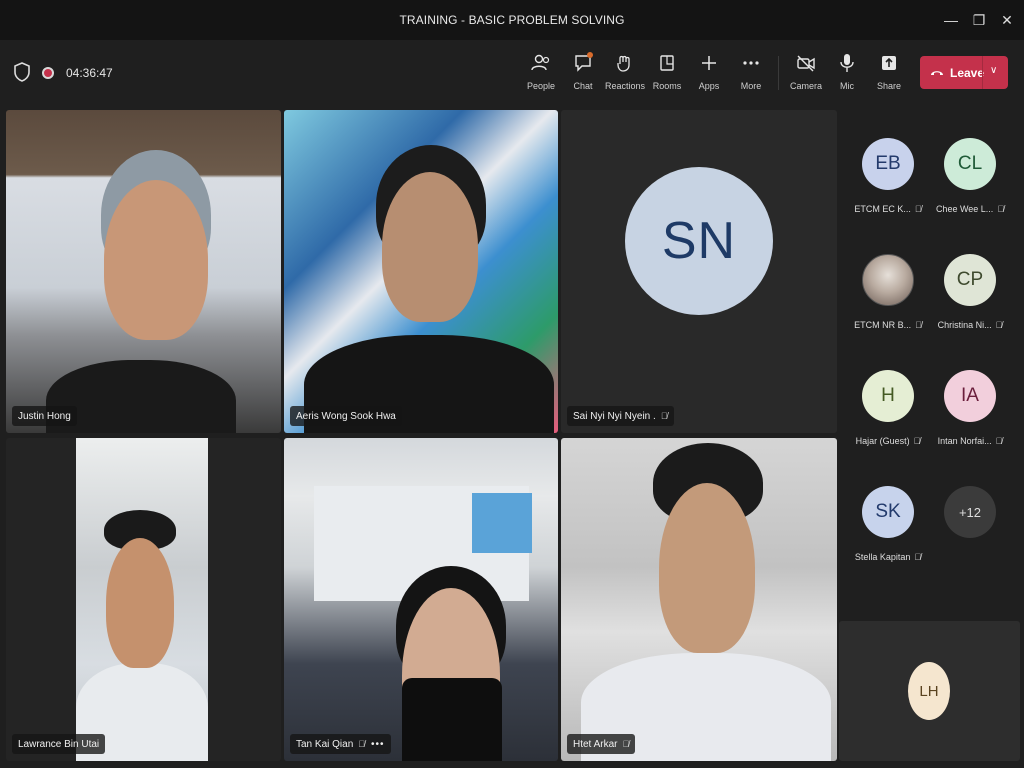  I want to click on camera-button: Camera, so click(806, 74).